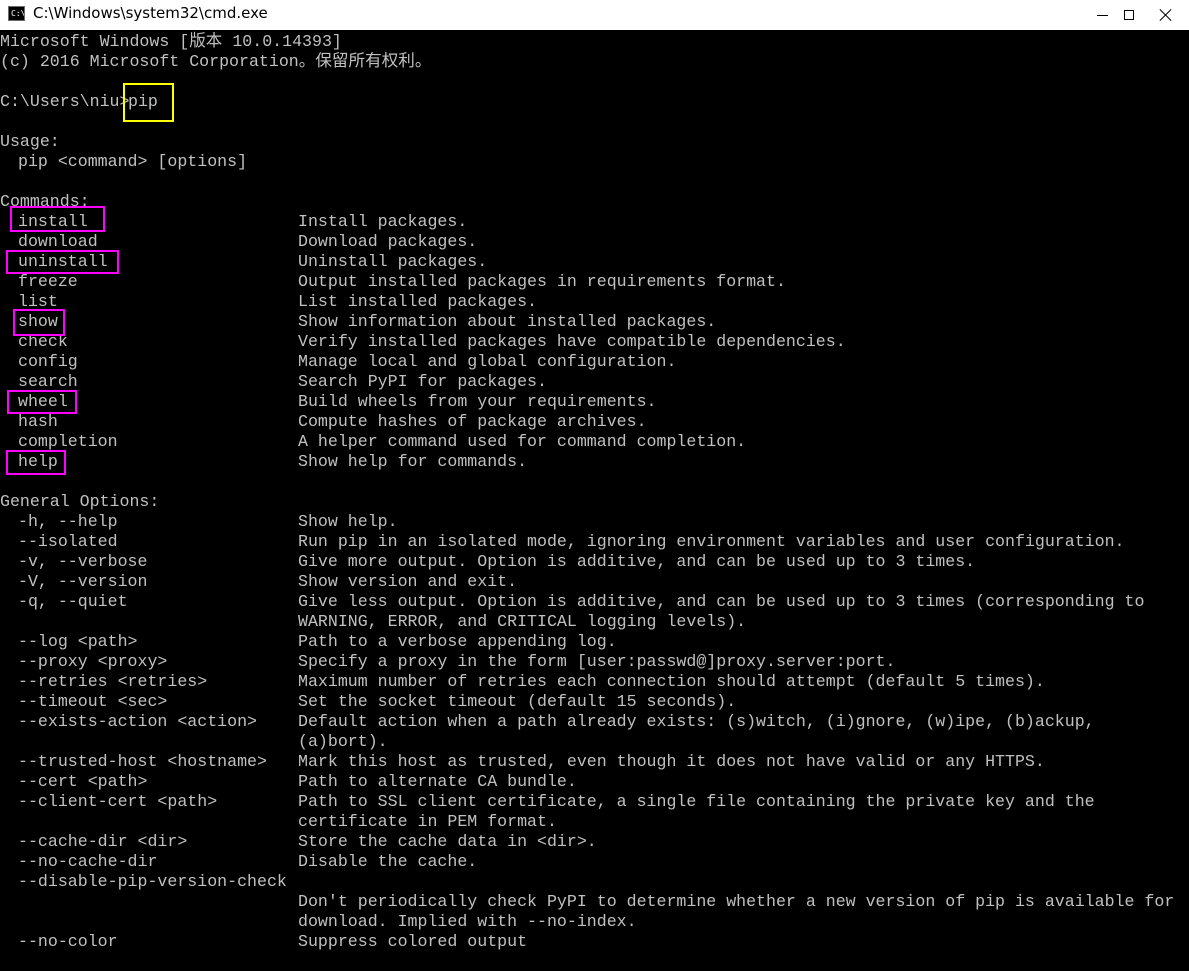 The height and width of the screenshot is (971, 1189). I want to click on row-name: -V, --version, so click(83, 581).